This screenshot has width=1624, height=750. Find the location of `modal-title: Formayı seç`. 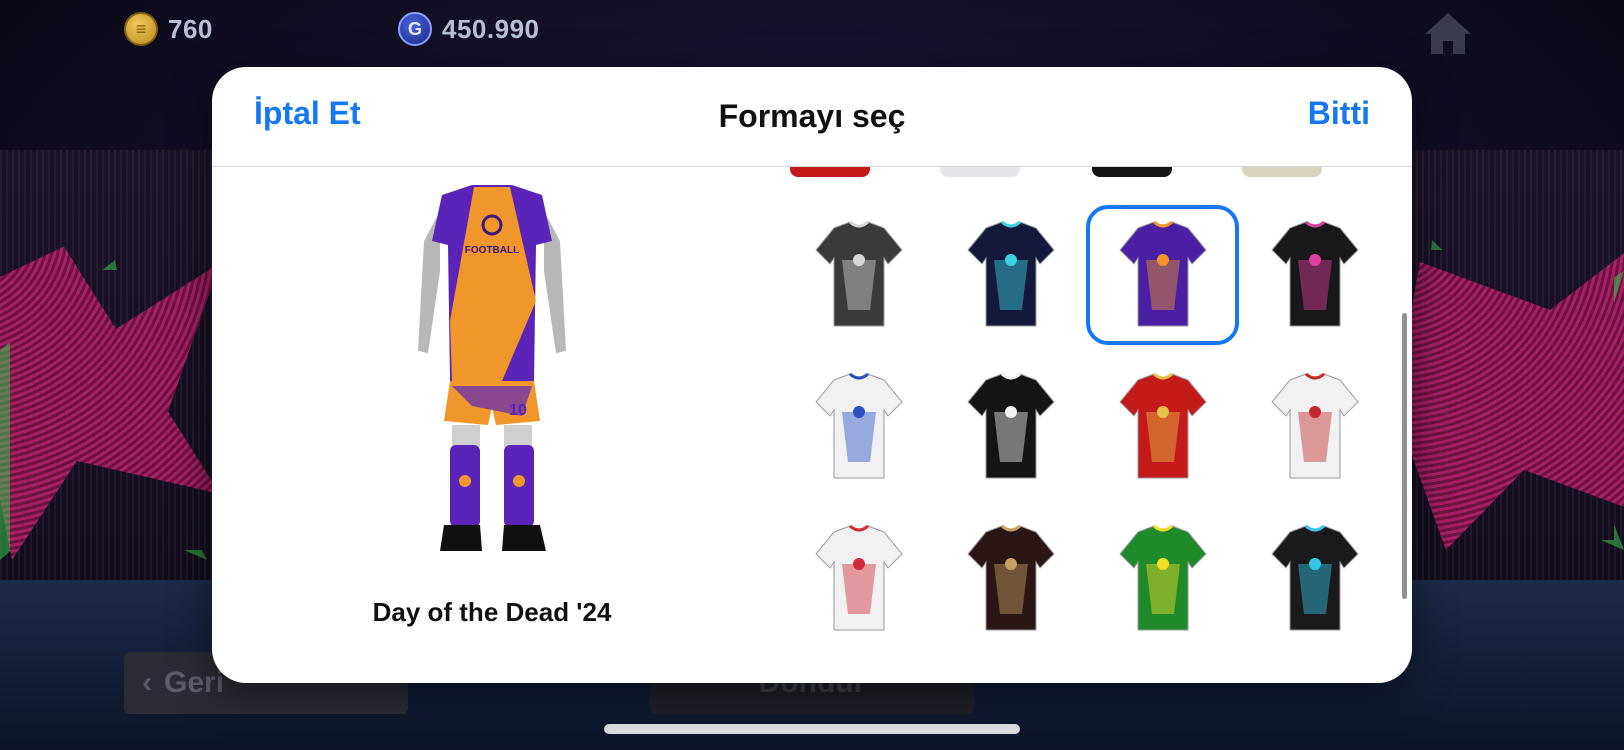

modal-title: Formayı seç is located at coordinates (812, 116).